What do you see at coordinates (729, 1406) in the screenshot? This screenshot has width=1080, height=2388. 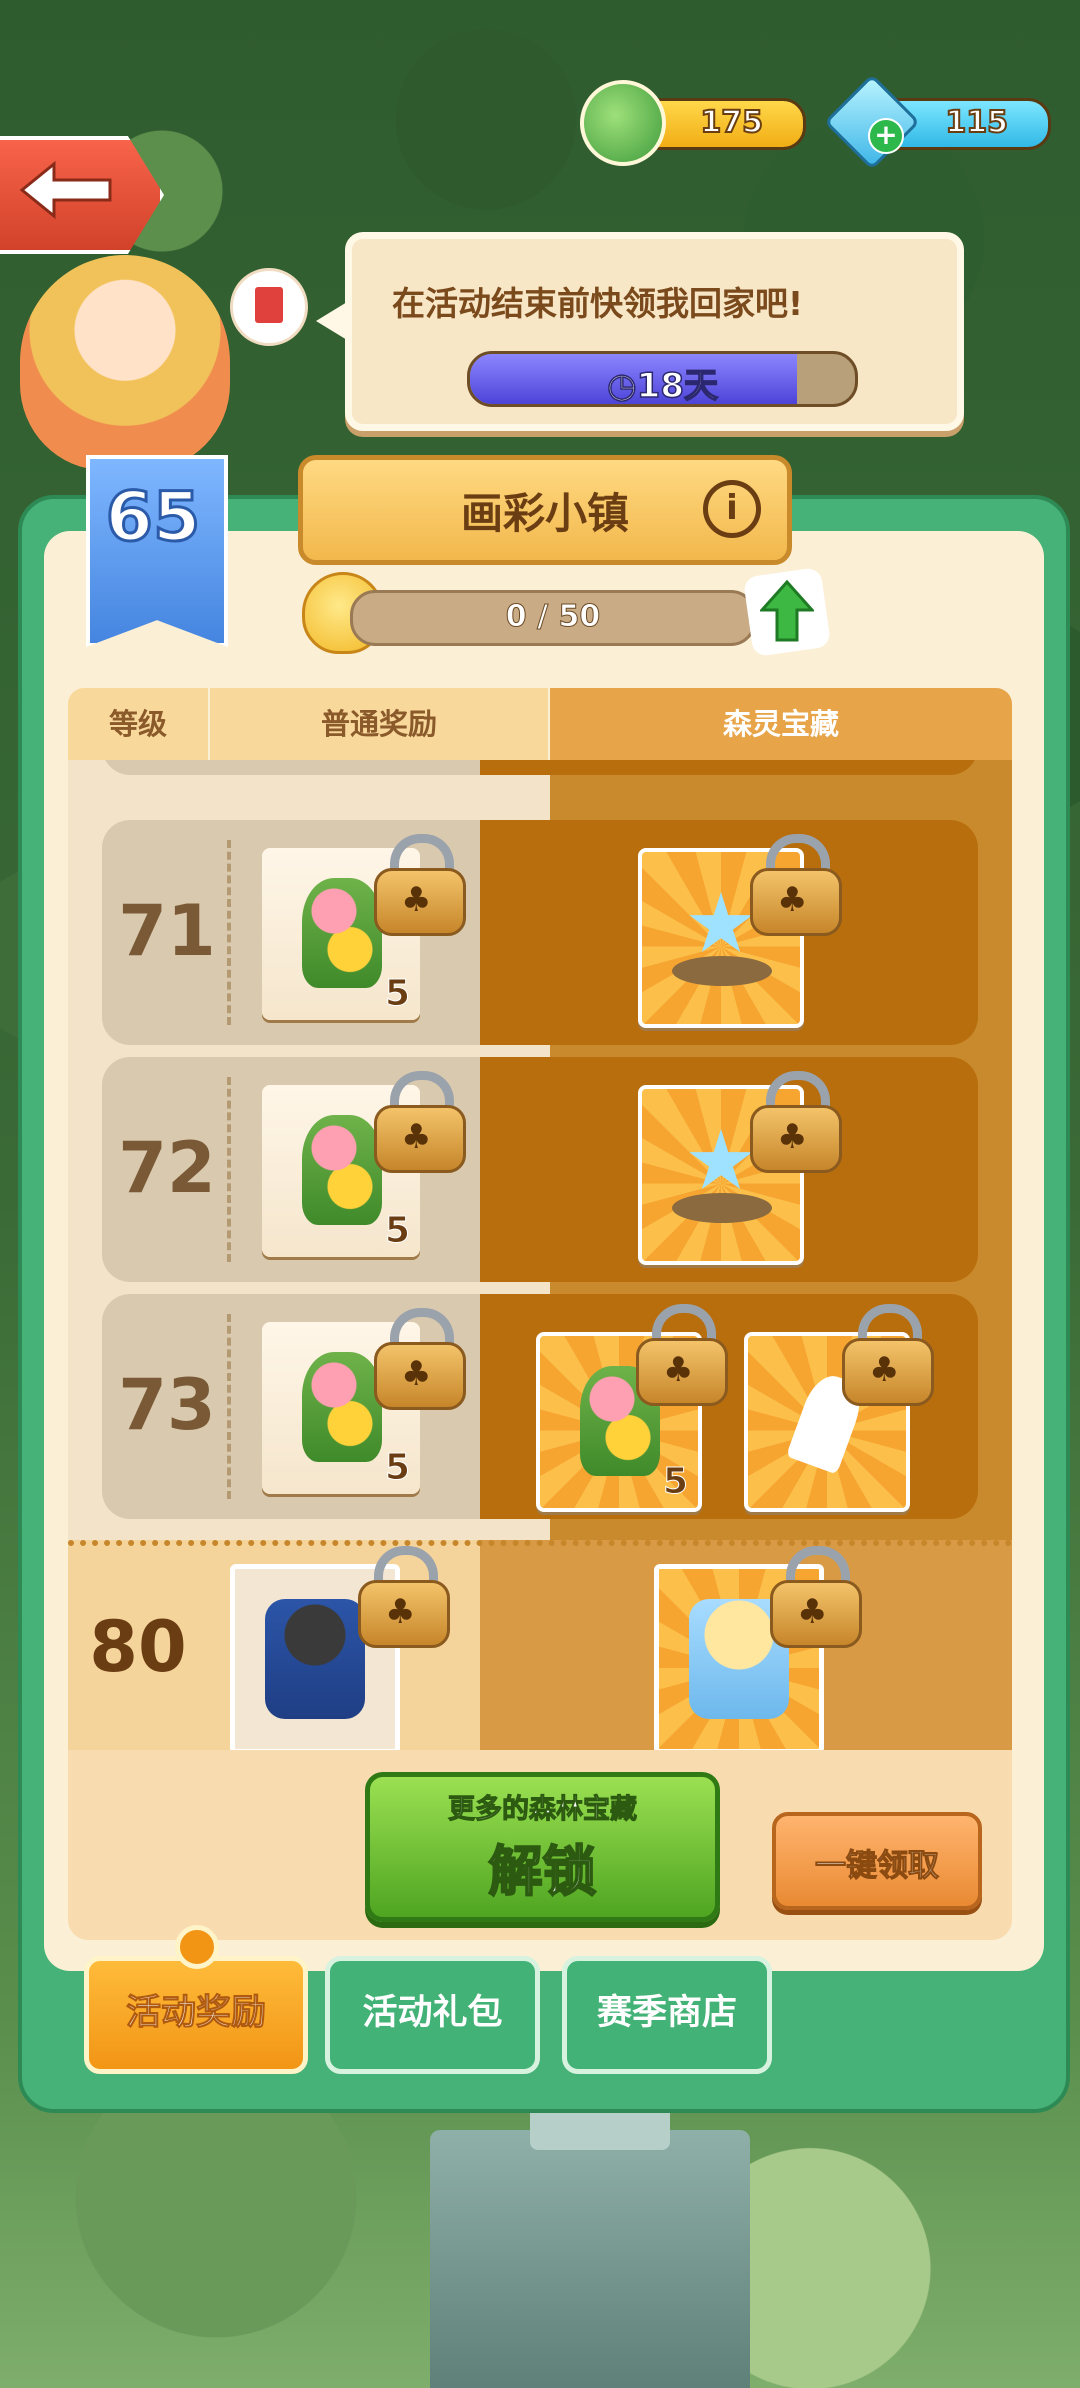 I see `treasure-reward-cell: 5 ♣ ♣` at bounding box center [729, 1406].